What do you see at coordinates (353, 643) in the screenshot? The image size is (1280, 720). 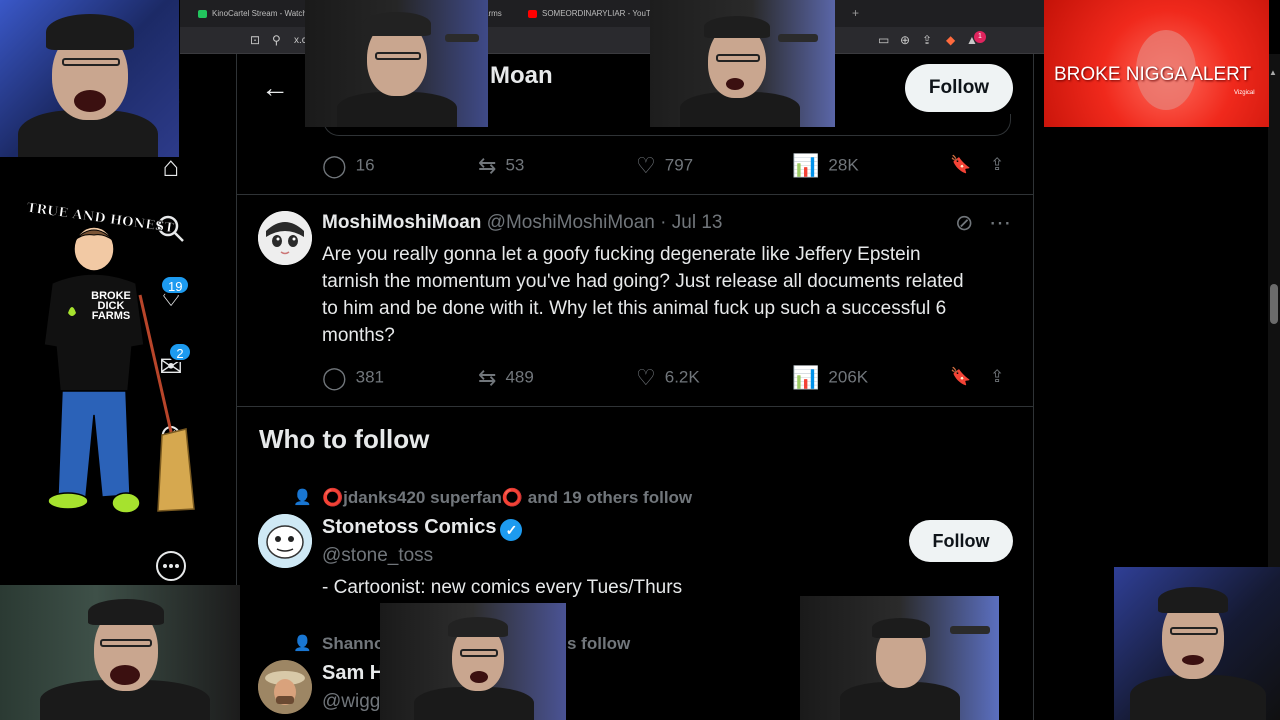 I see `social-context: Shanno` at bounding box center [353, 643].